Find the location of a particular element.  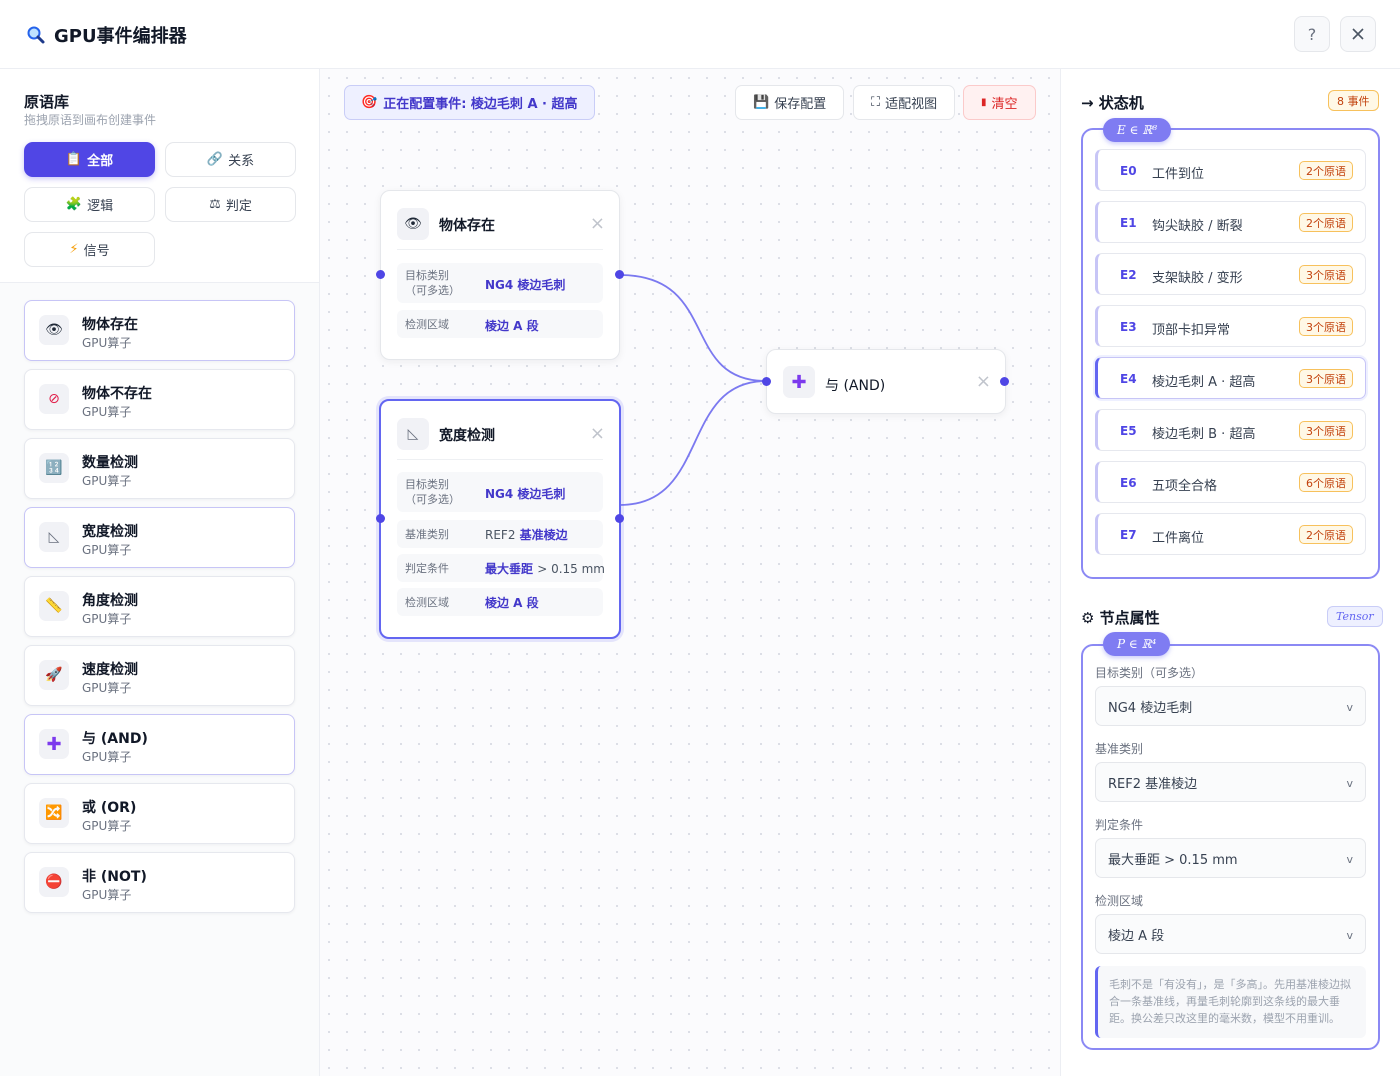

save-config-button: 💾 保存配置 is located at coordinates (790, 102).